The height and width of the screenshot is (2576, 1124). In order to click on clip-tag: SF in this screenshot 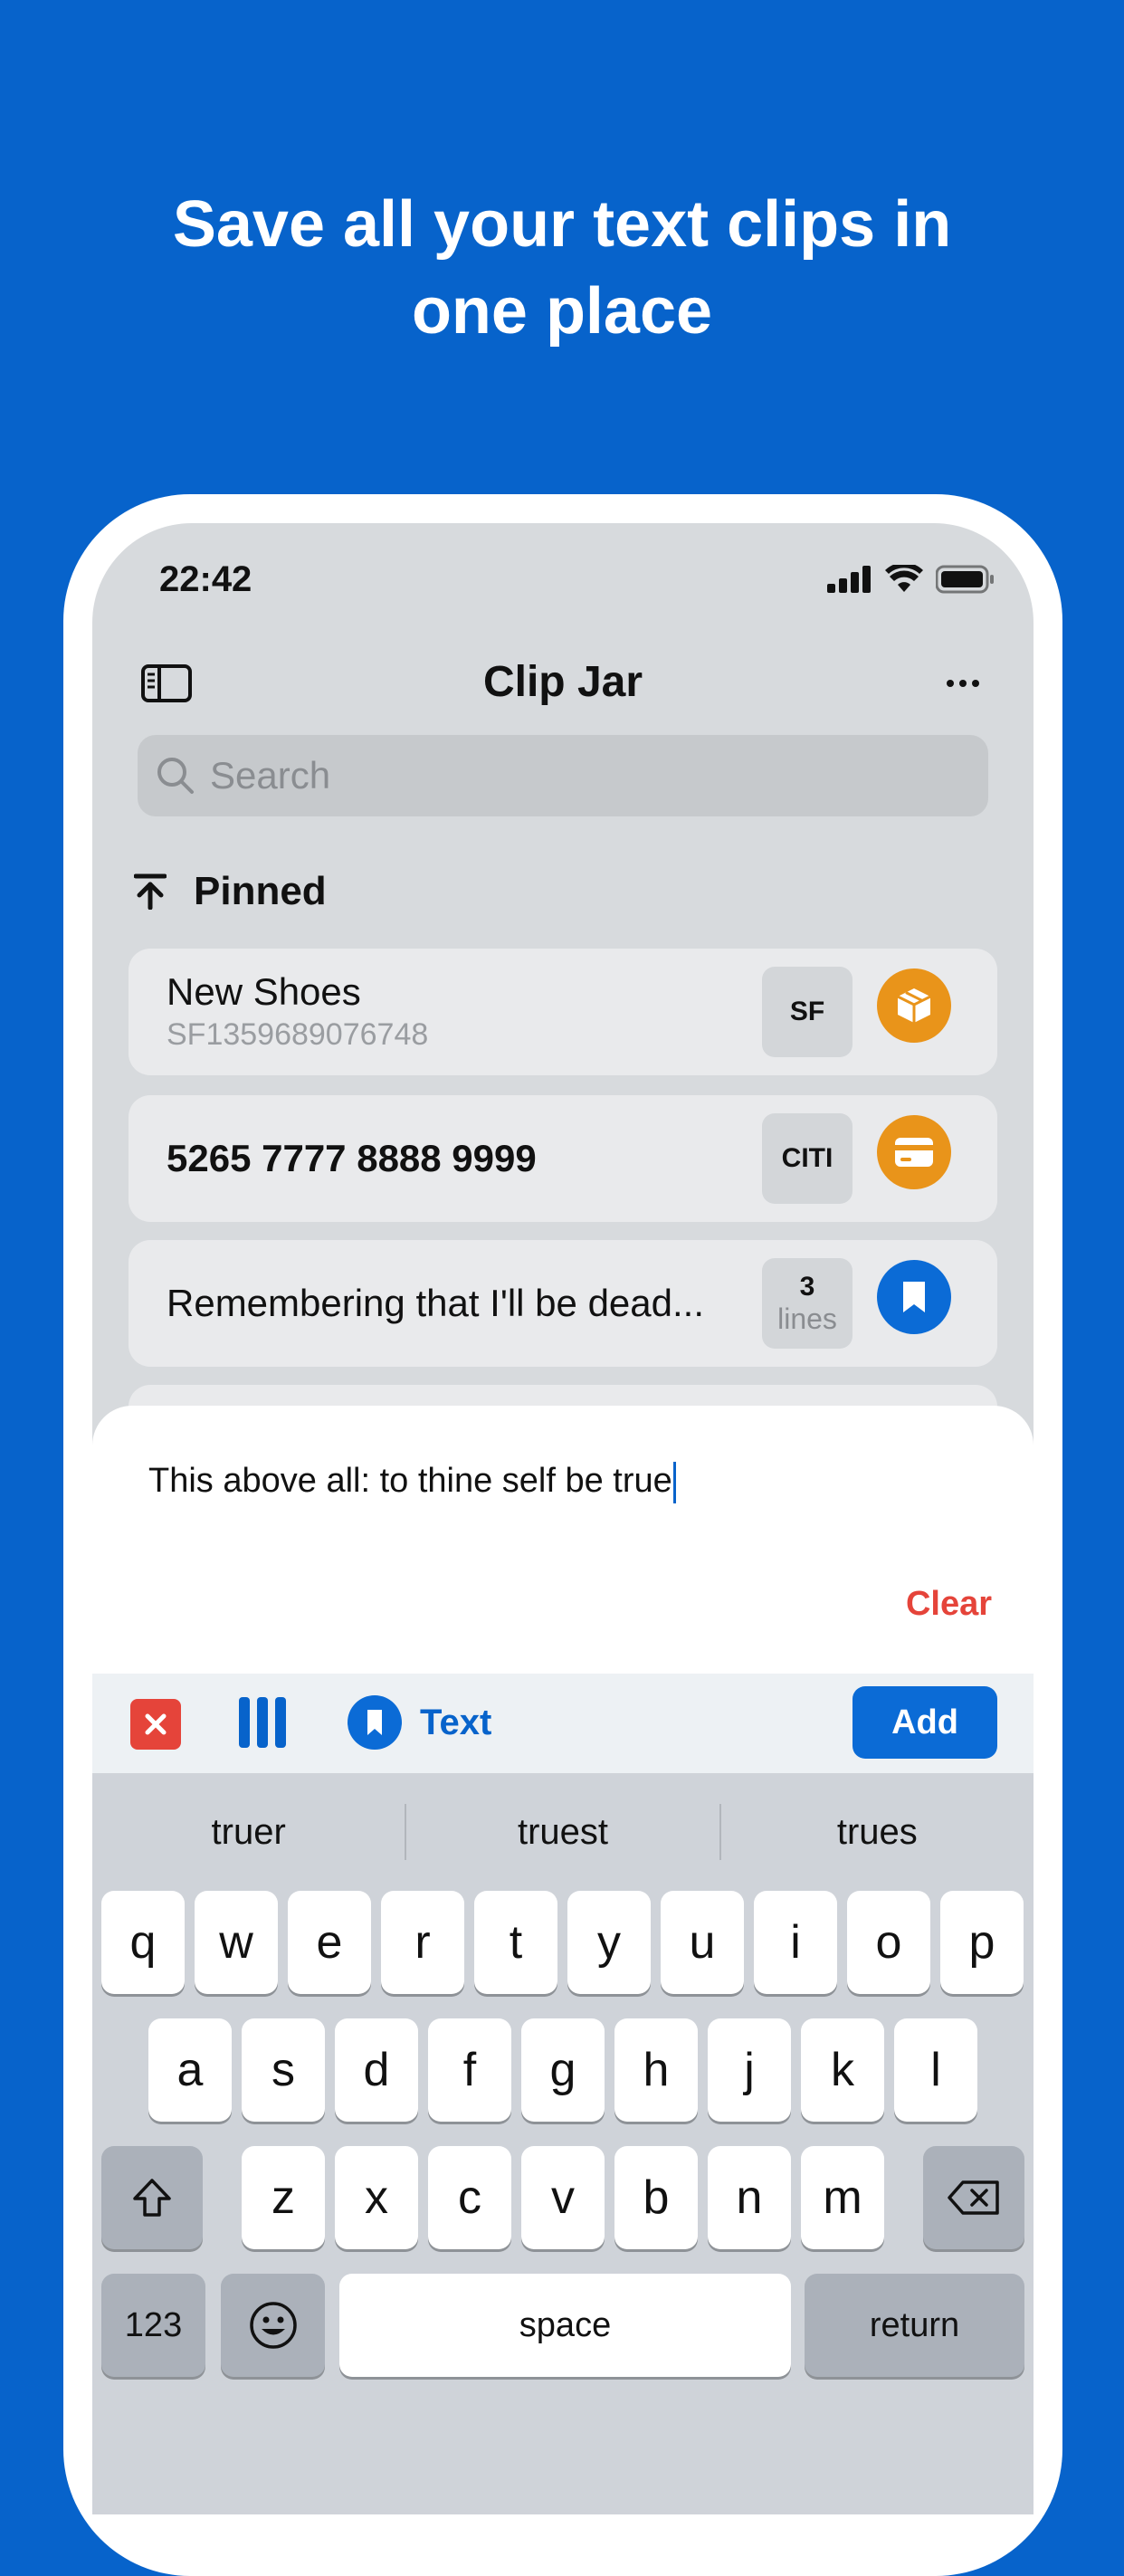, I will do `click(807, 1012)`.